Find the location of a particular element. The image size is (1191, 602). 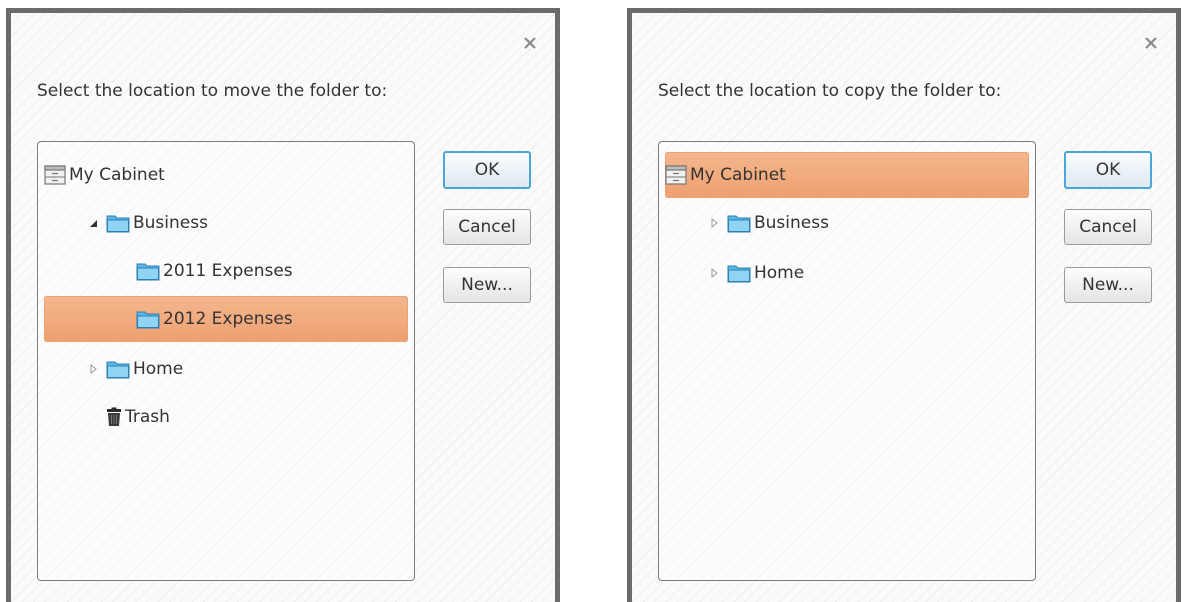

tree-node-2012-expenses: 2012 Expenses is located at coordinates (226, 319).